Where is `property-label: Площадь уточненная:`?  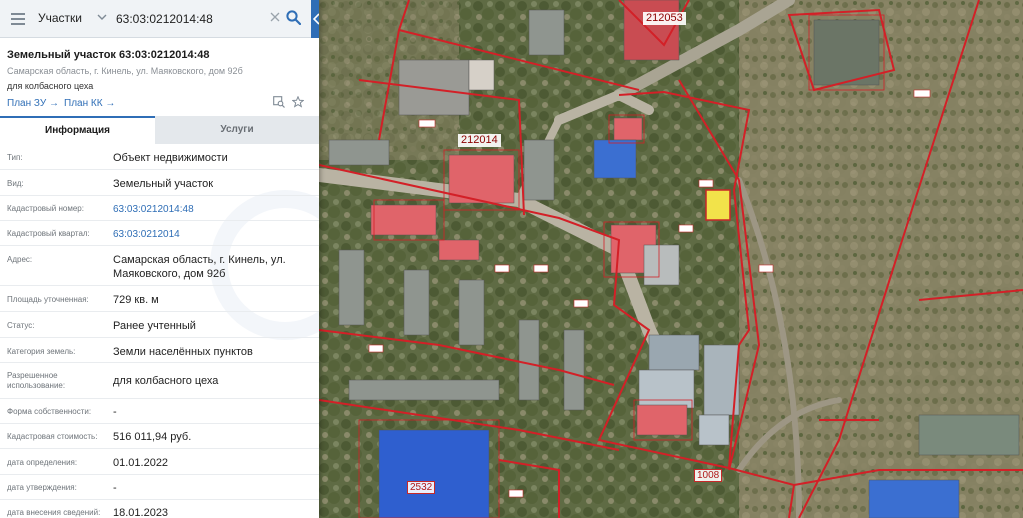
property-label: Площадь уточненная: is located at coordinates (48, 299).